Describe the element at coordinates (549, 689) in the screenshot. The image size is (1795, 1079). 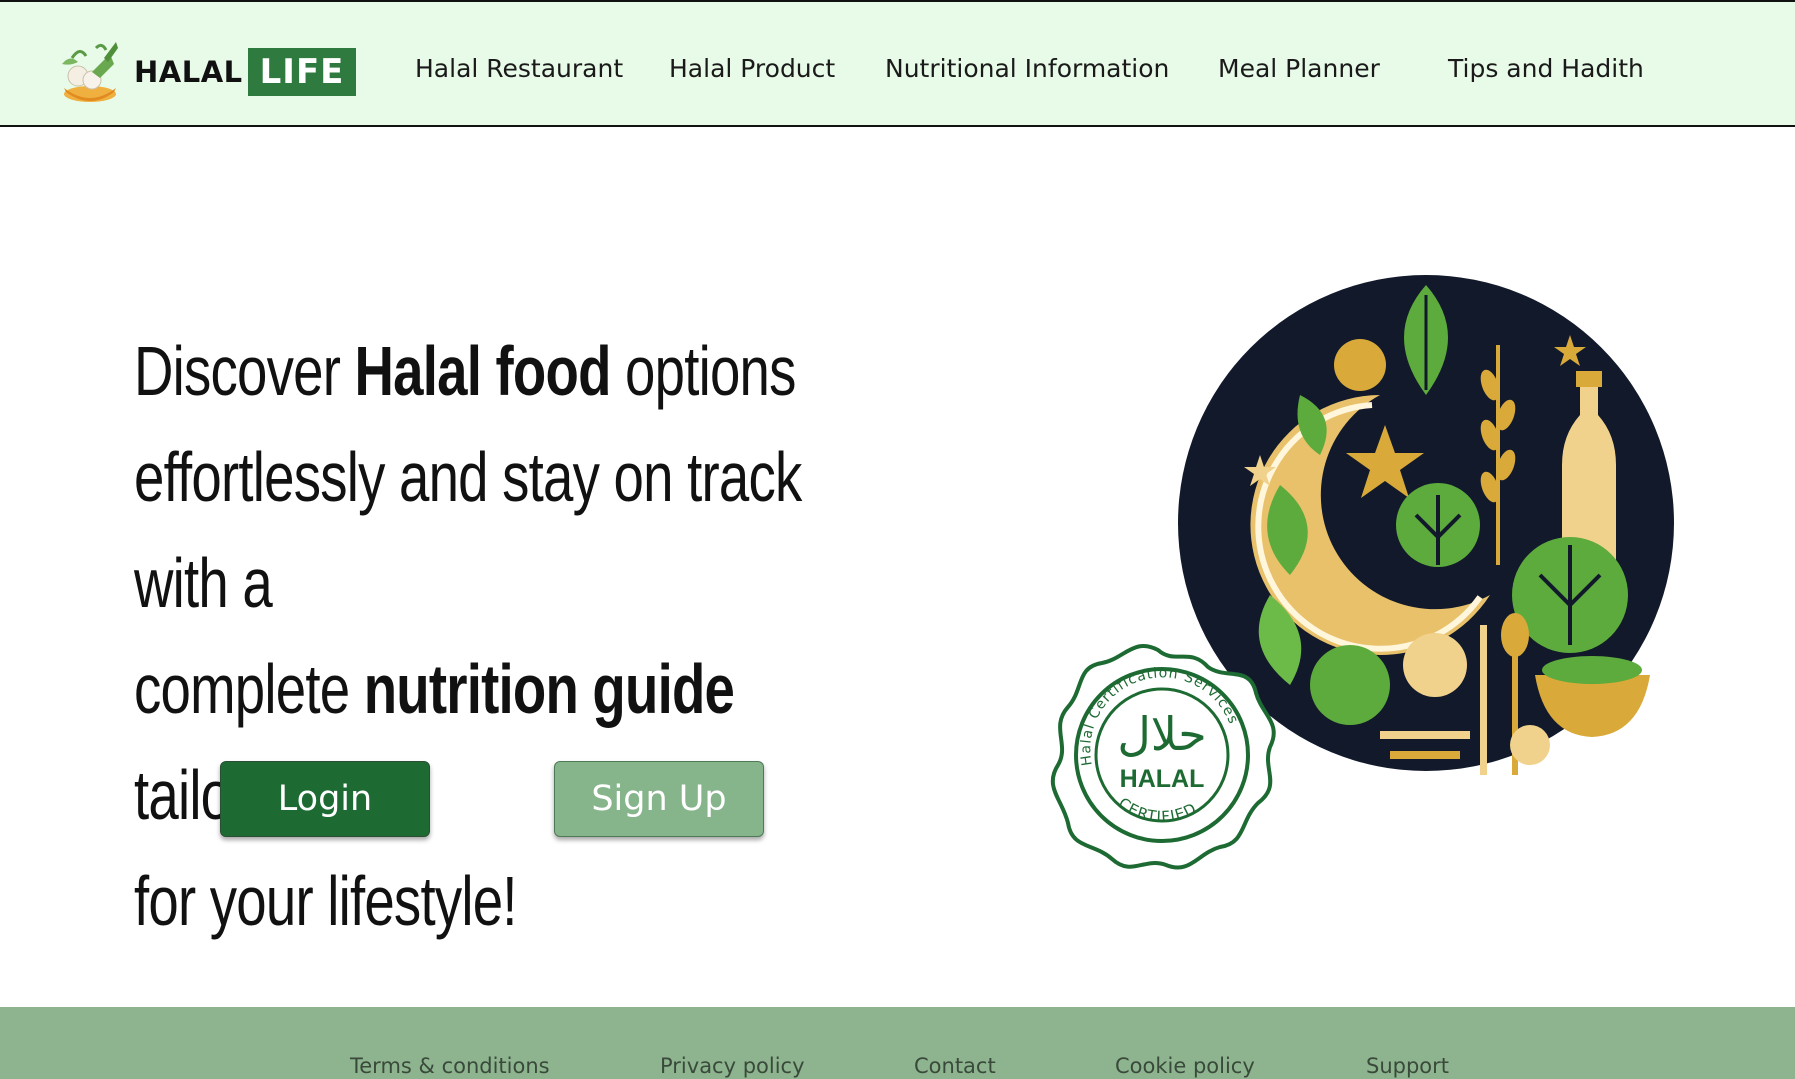
I see `hero-emphasis: nutrition guide` at that location.